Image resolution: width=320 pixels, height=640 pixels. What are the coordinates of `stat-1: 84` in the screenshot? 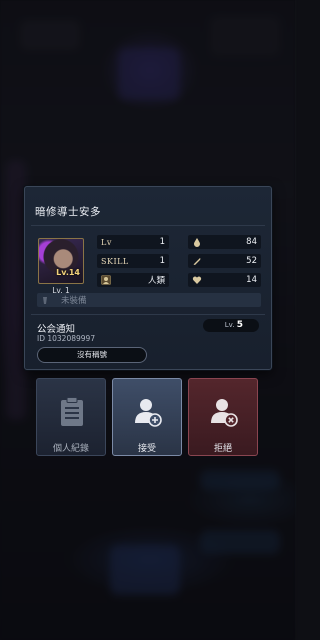 It's located at (224, 242).